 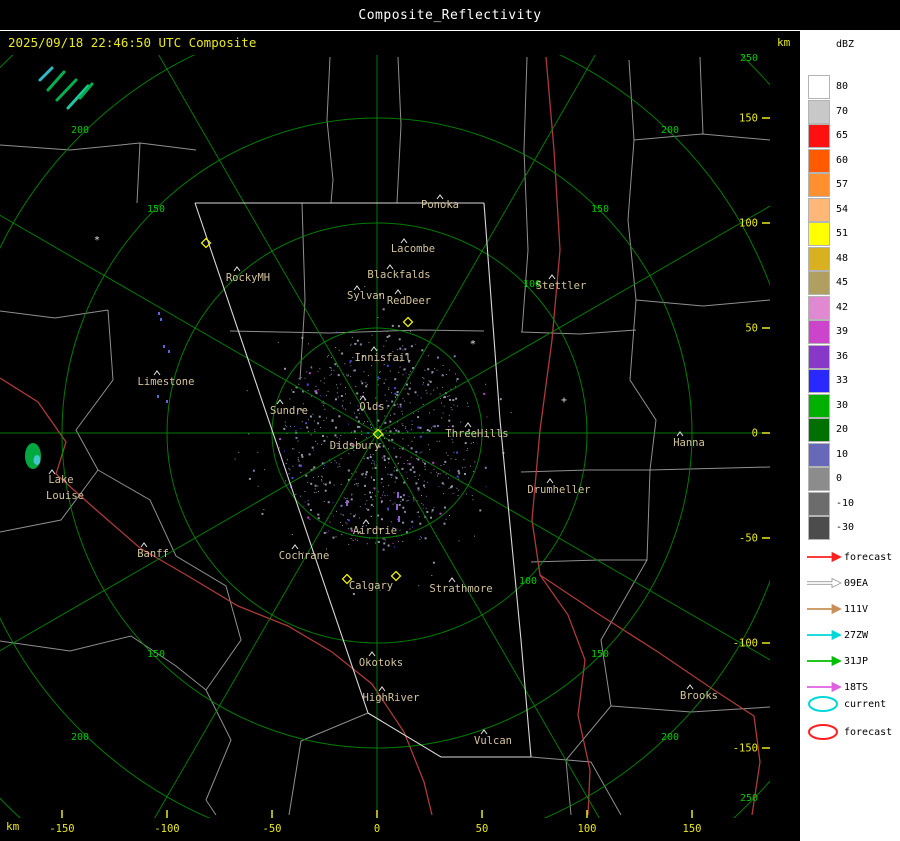 I want to click on city-label: Innisfail, so click(x=383, y=358).